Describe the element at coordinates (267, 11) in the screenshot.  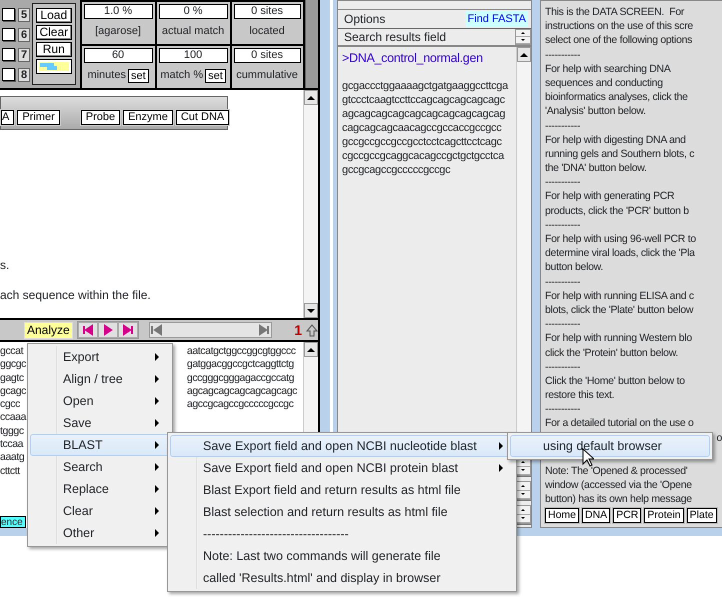
I see `stat-value: 0 sites` at that location.